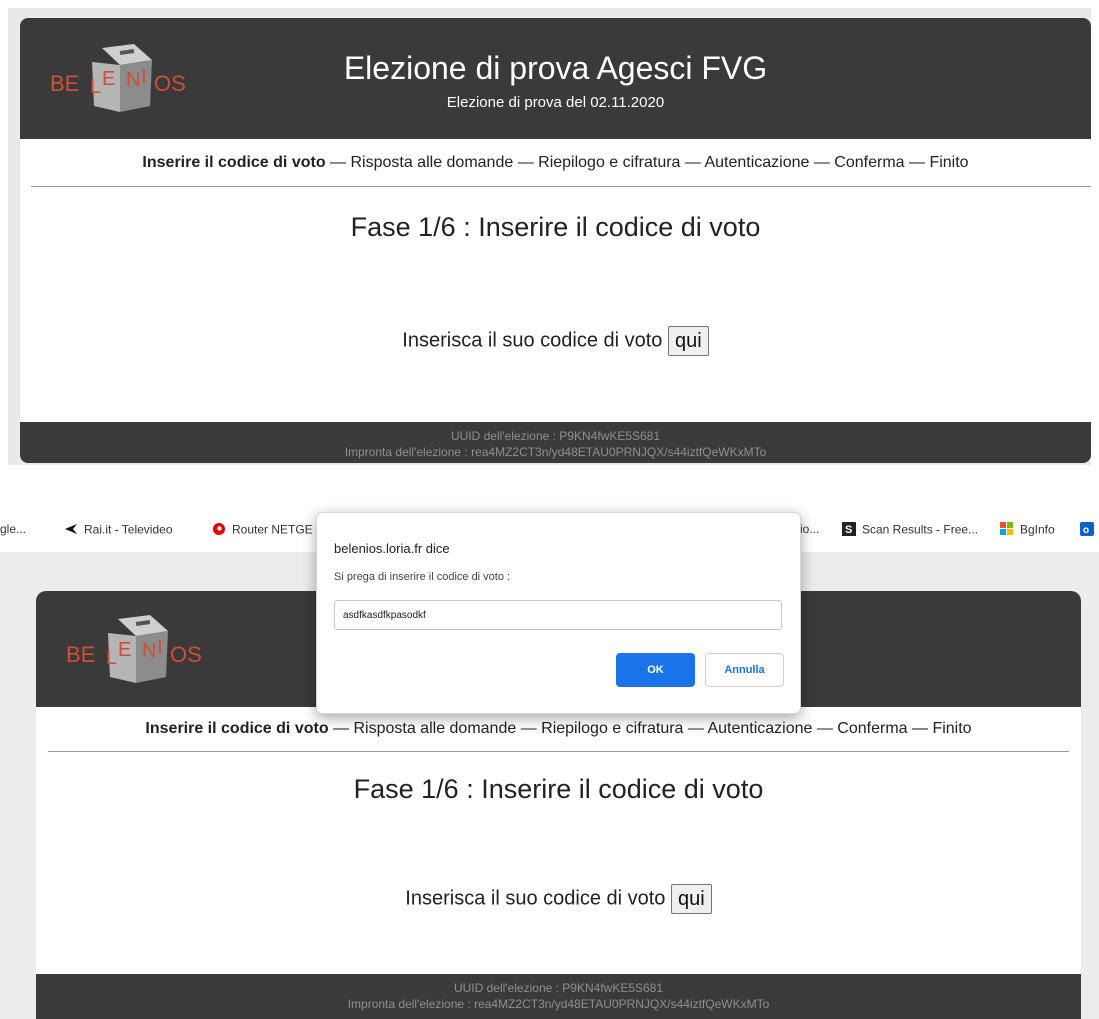 The height and width of the screenshot is (1019, 1099). I want to click on bookmark-bginfo: BgInfo, so click(1027, 530).